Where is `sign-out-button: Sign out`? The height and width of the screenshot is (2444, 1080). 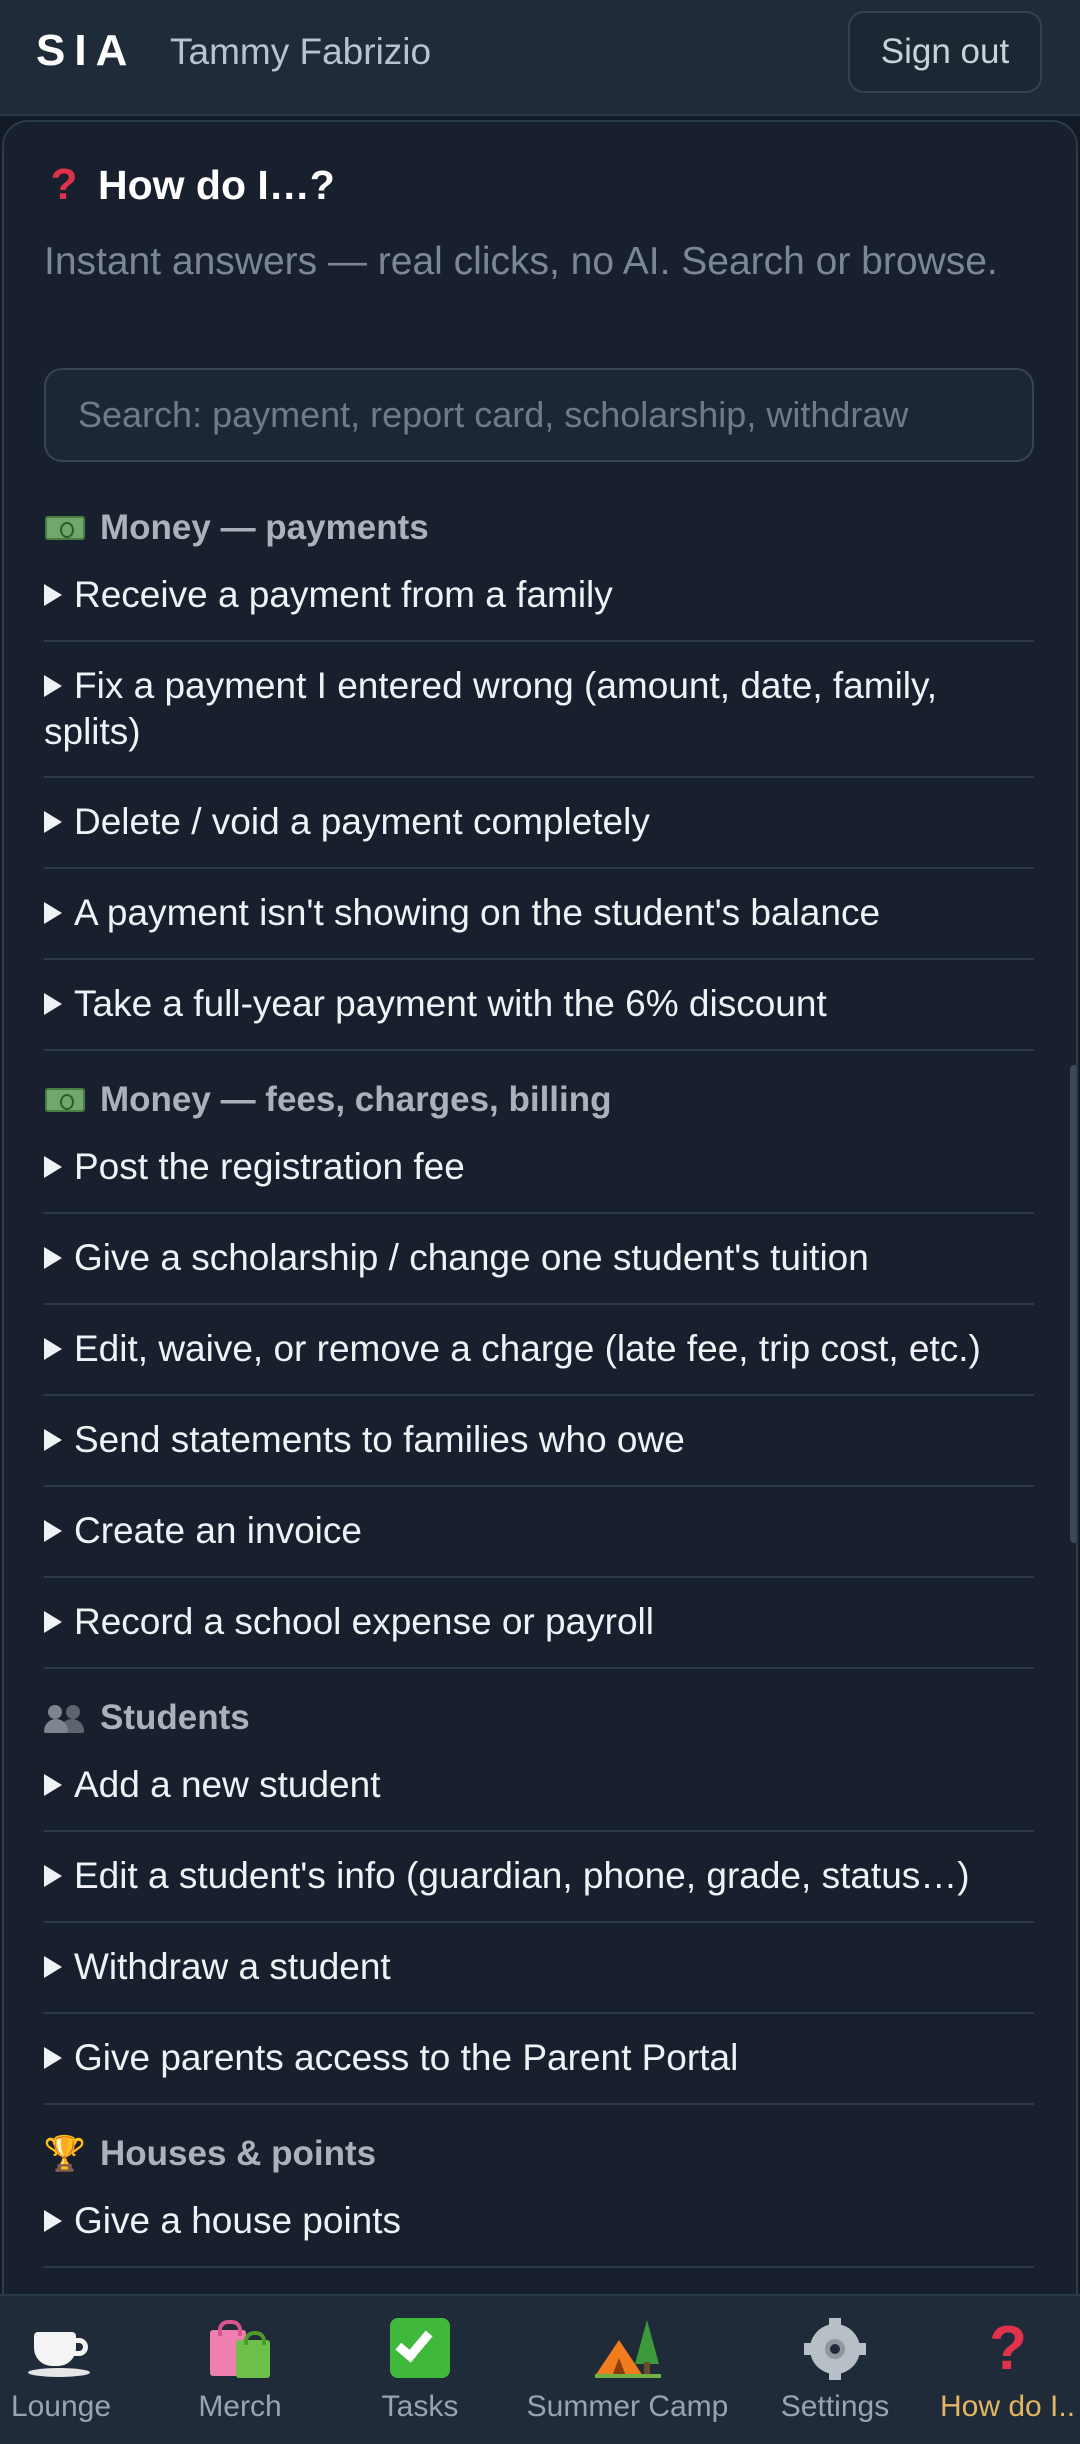 sign-out-button: Sign out is located at coordinates (945, 52).